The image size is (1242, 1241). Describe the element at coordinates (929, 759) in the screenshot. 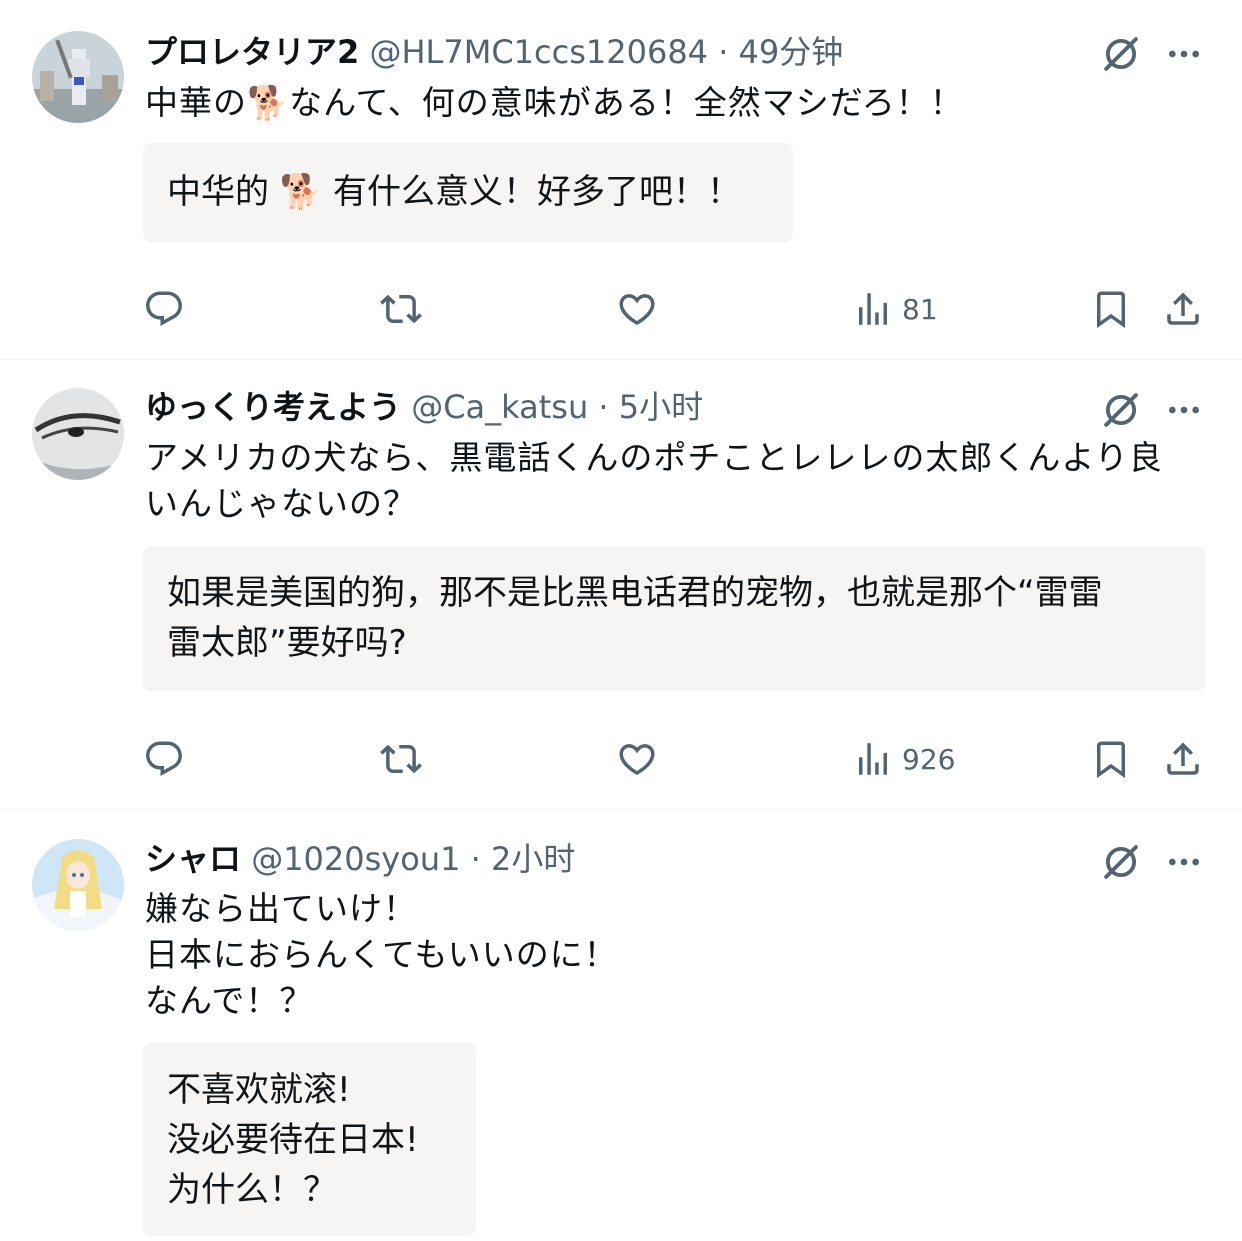

I see `views-count: 926` at that location.